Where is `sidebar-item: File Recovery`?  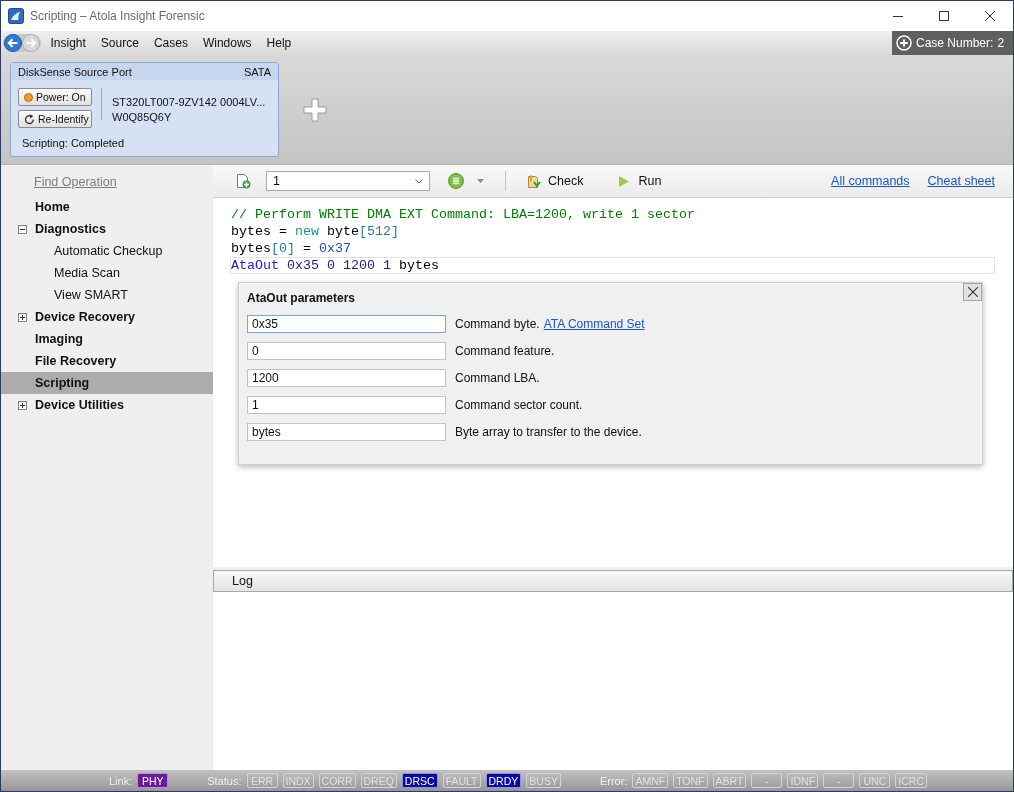
sidebar-item: File Recovery is located at coordinates (107, 361).